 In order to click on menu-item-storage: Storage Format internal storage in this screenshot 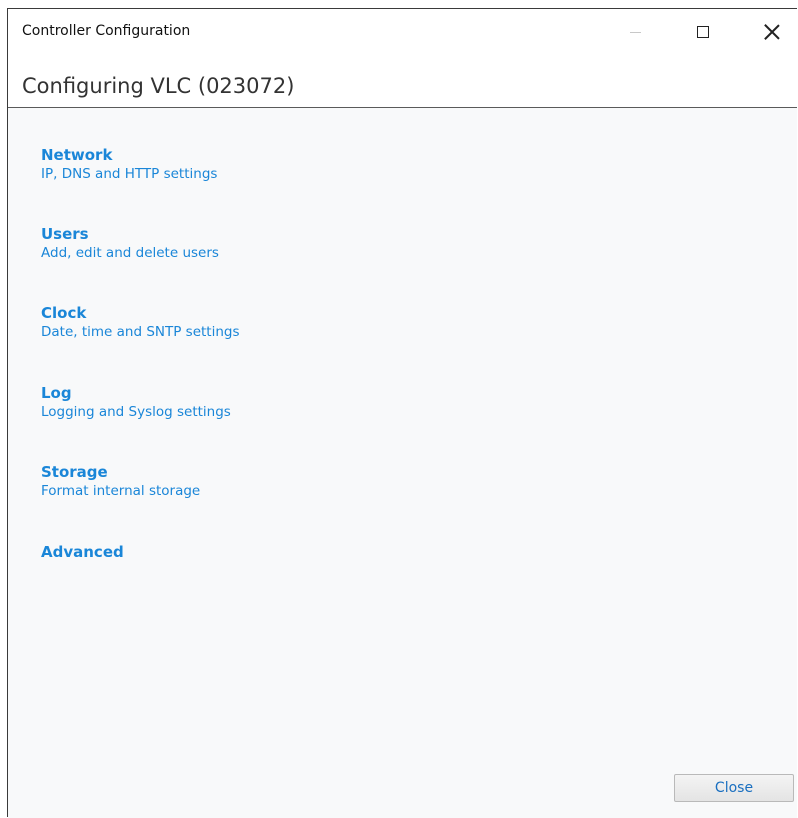, I will do `click(120, 481)`.